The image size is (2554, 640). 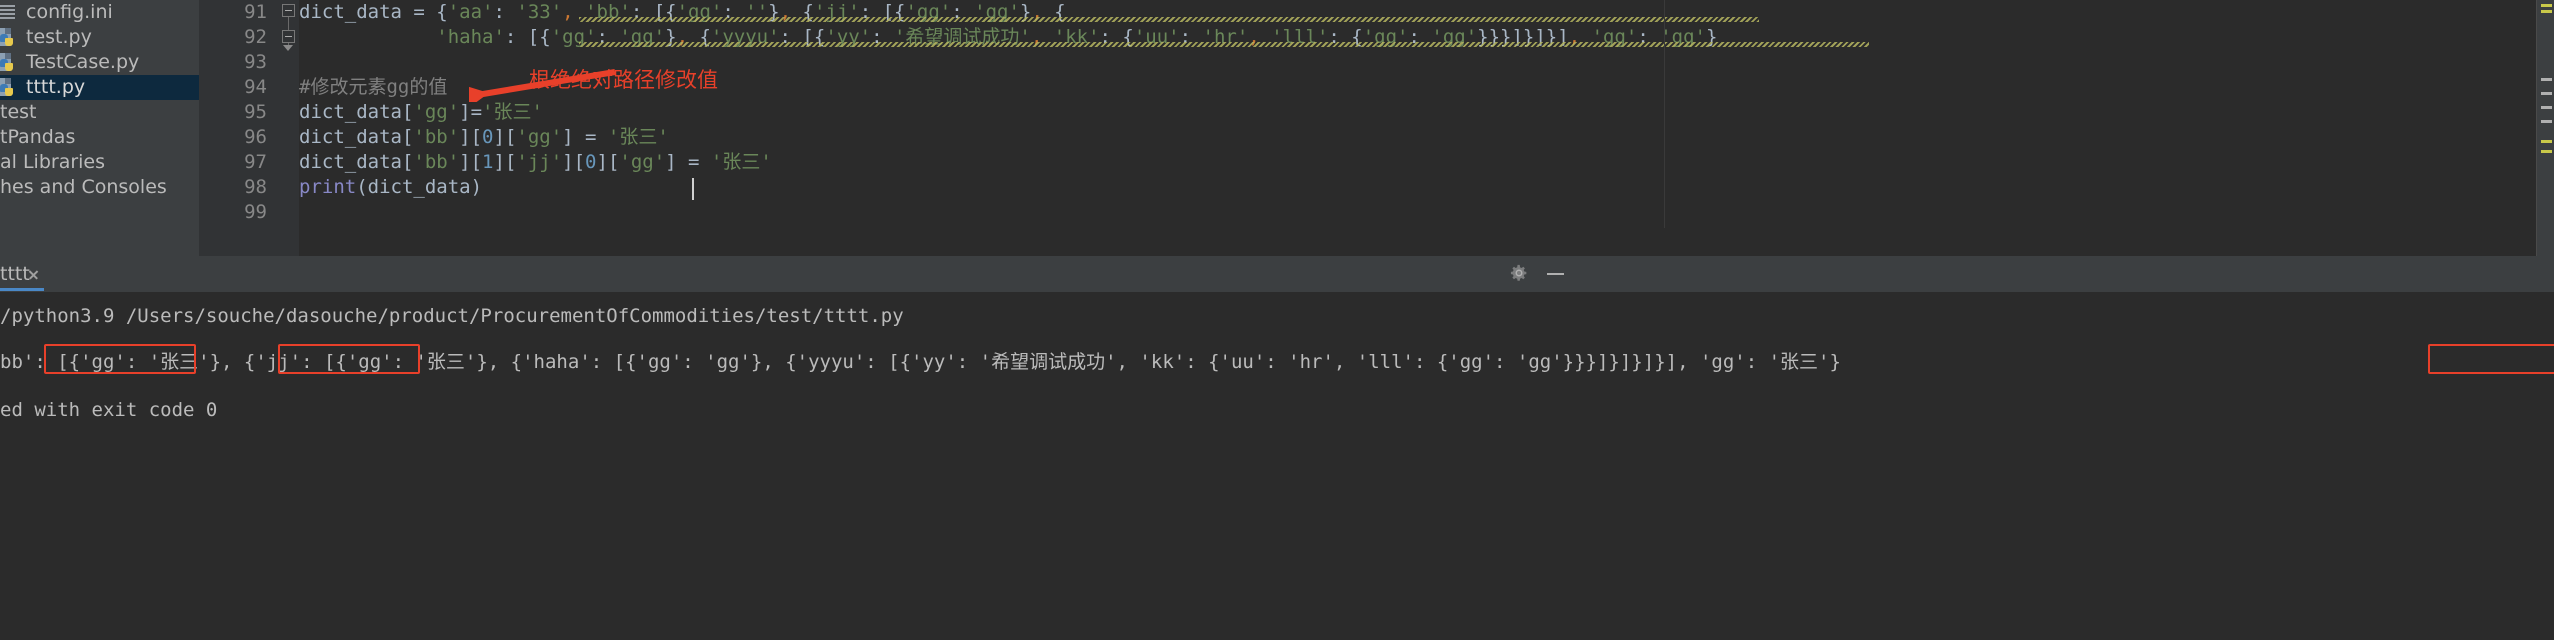 What do you see at coordinates (368, 12) in the screenshot?
I see `code-token: dict_data =` at bounding box center [368, 12].